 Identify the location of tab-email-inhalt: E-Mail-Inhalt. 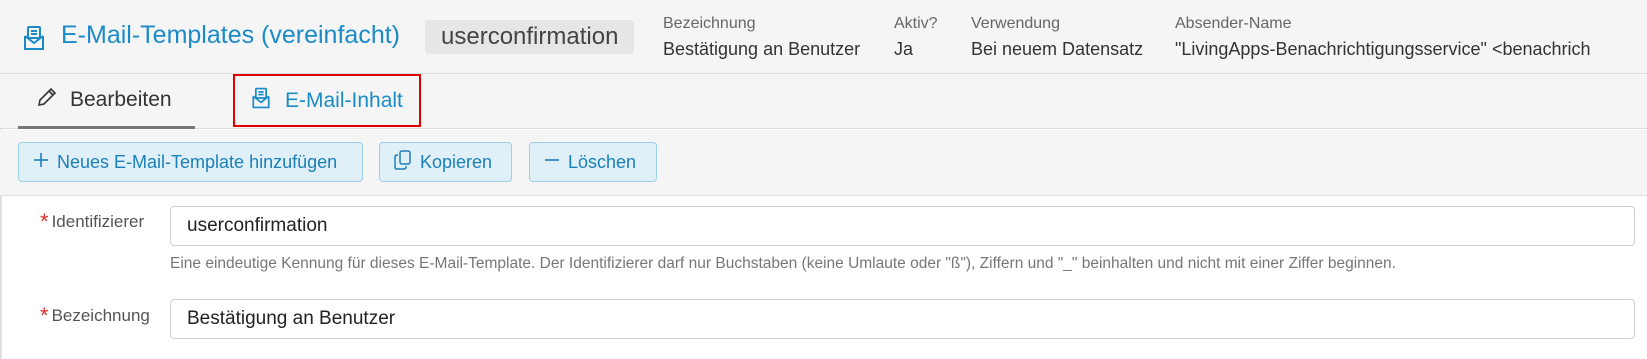
(327, 100).